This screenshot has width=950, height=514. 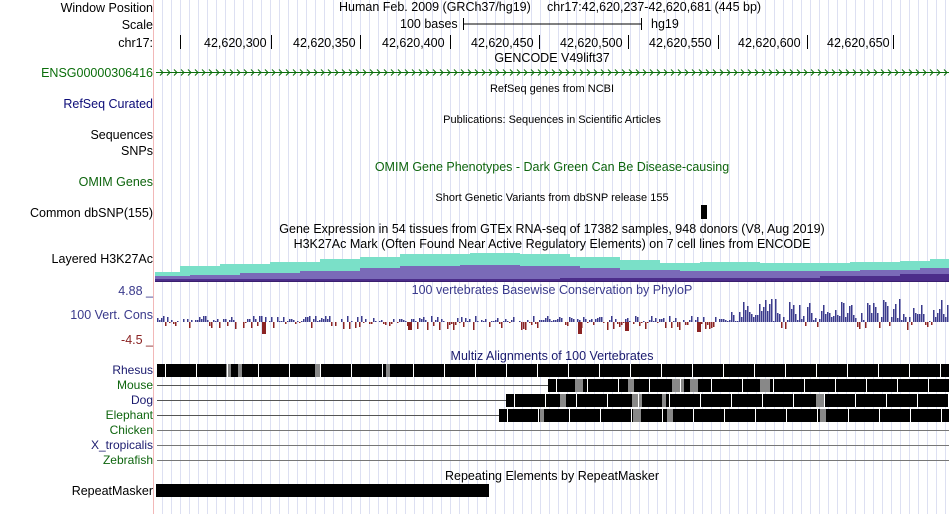 I want to click on snps-track-label: SNPs, so click(x=137, y=151).